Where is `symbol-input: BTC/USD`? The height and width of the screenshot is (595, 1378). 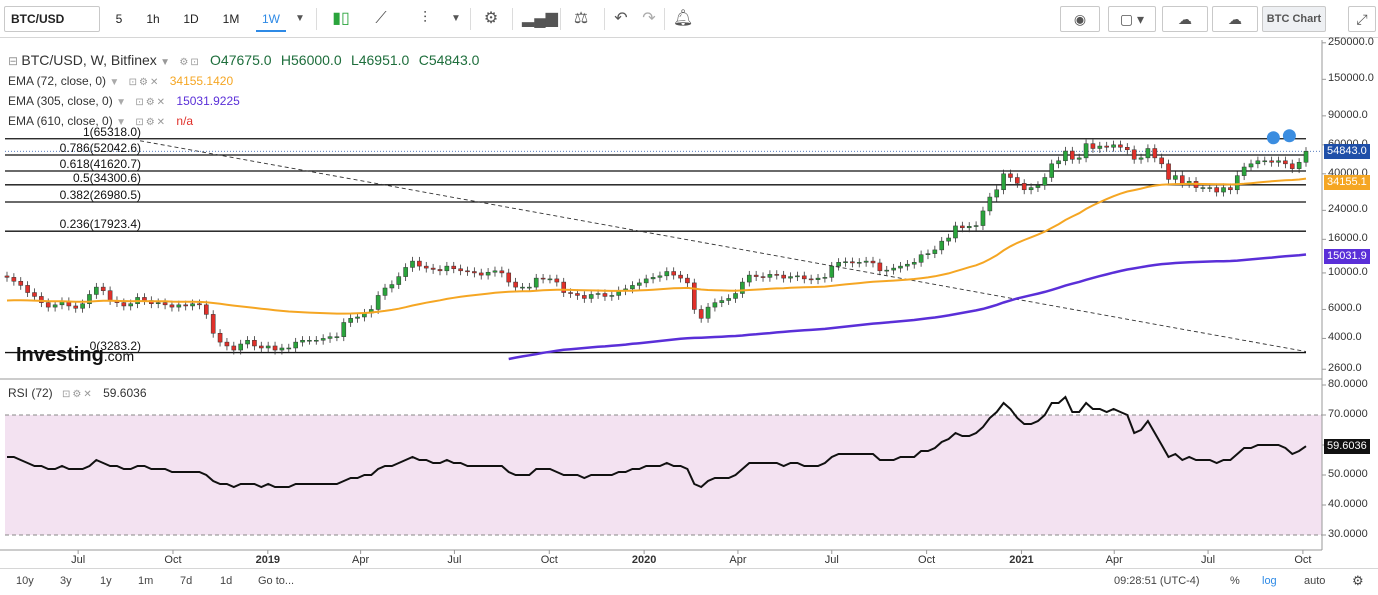
symbol-input: BTC/USD is located at coordinates (52, 19).